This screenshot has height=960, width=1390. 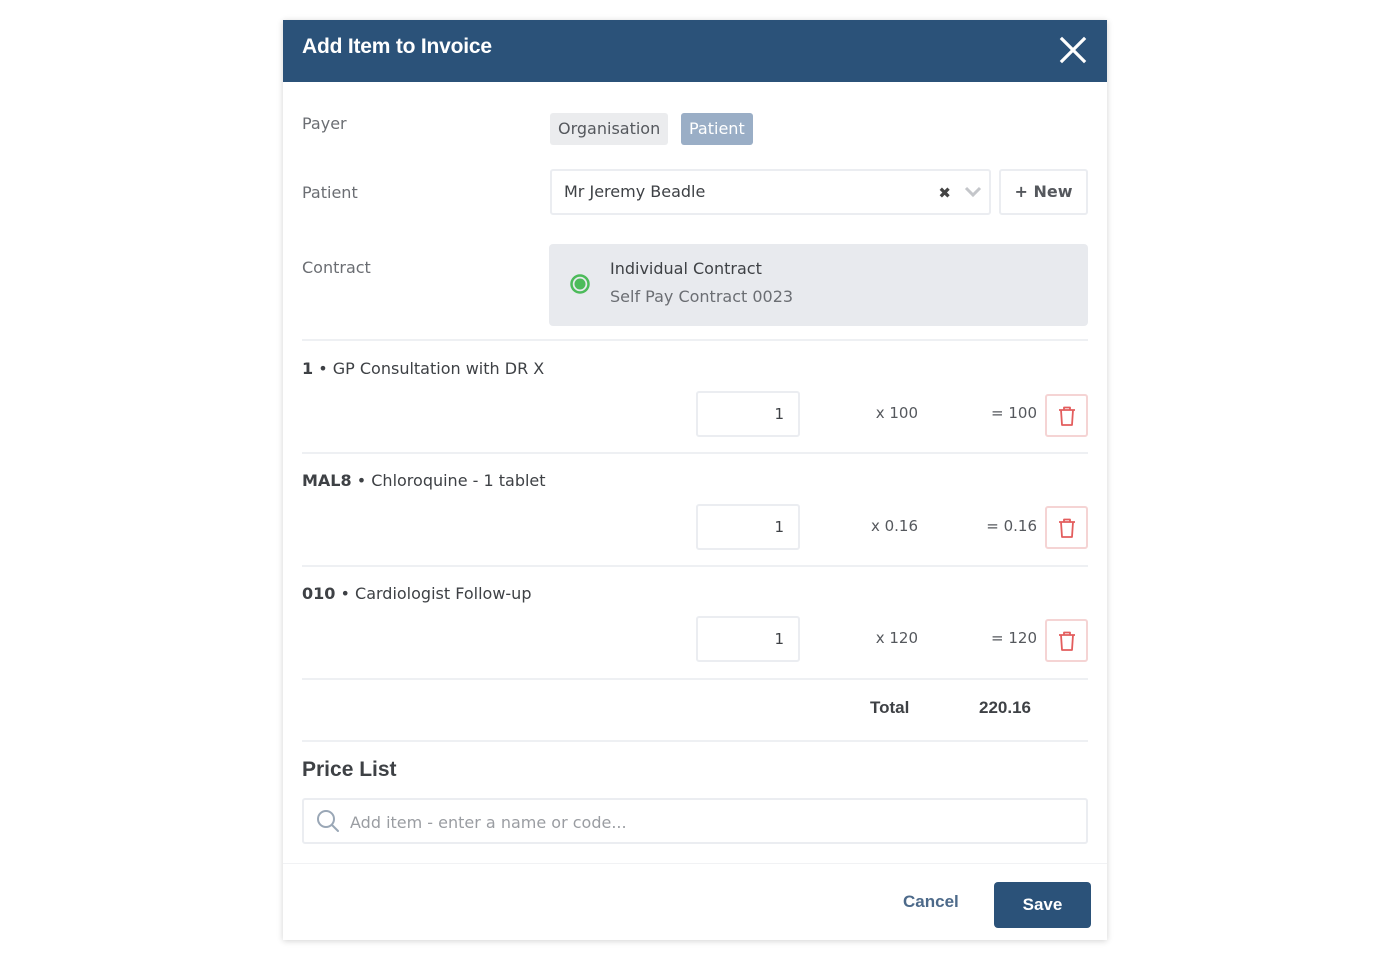 I want to click on price-list-title: Price List, so click(x=349, y=769).